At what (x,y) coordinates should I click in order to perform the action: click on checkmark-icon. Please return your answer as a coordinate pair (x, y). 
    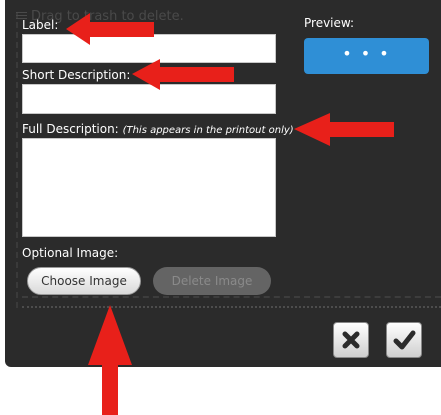
    Looking at the image, I should click on (404, 340).